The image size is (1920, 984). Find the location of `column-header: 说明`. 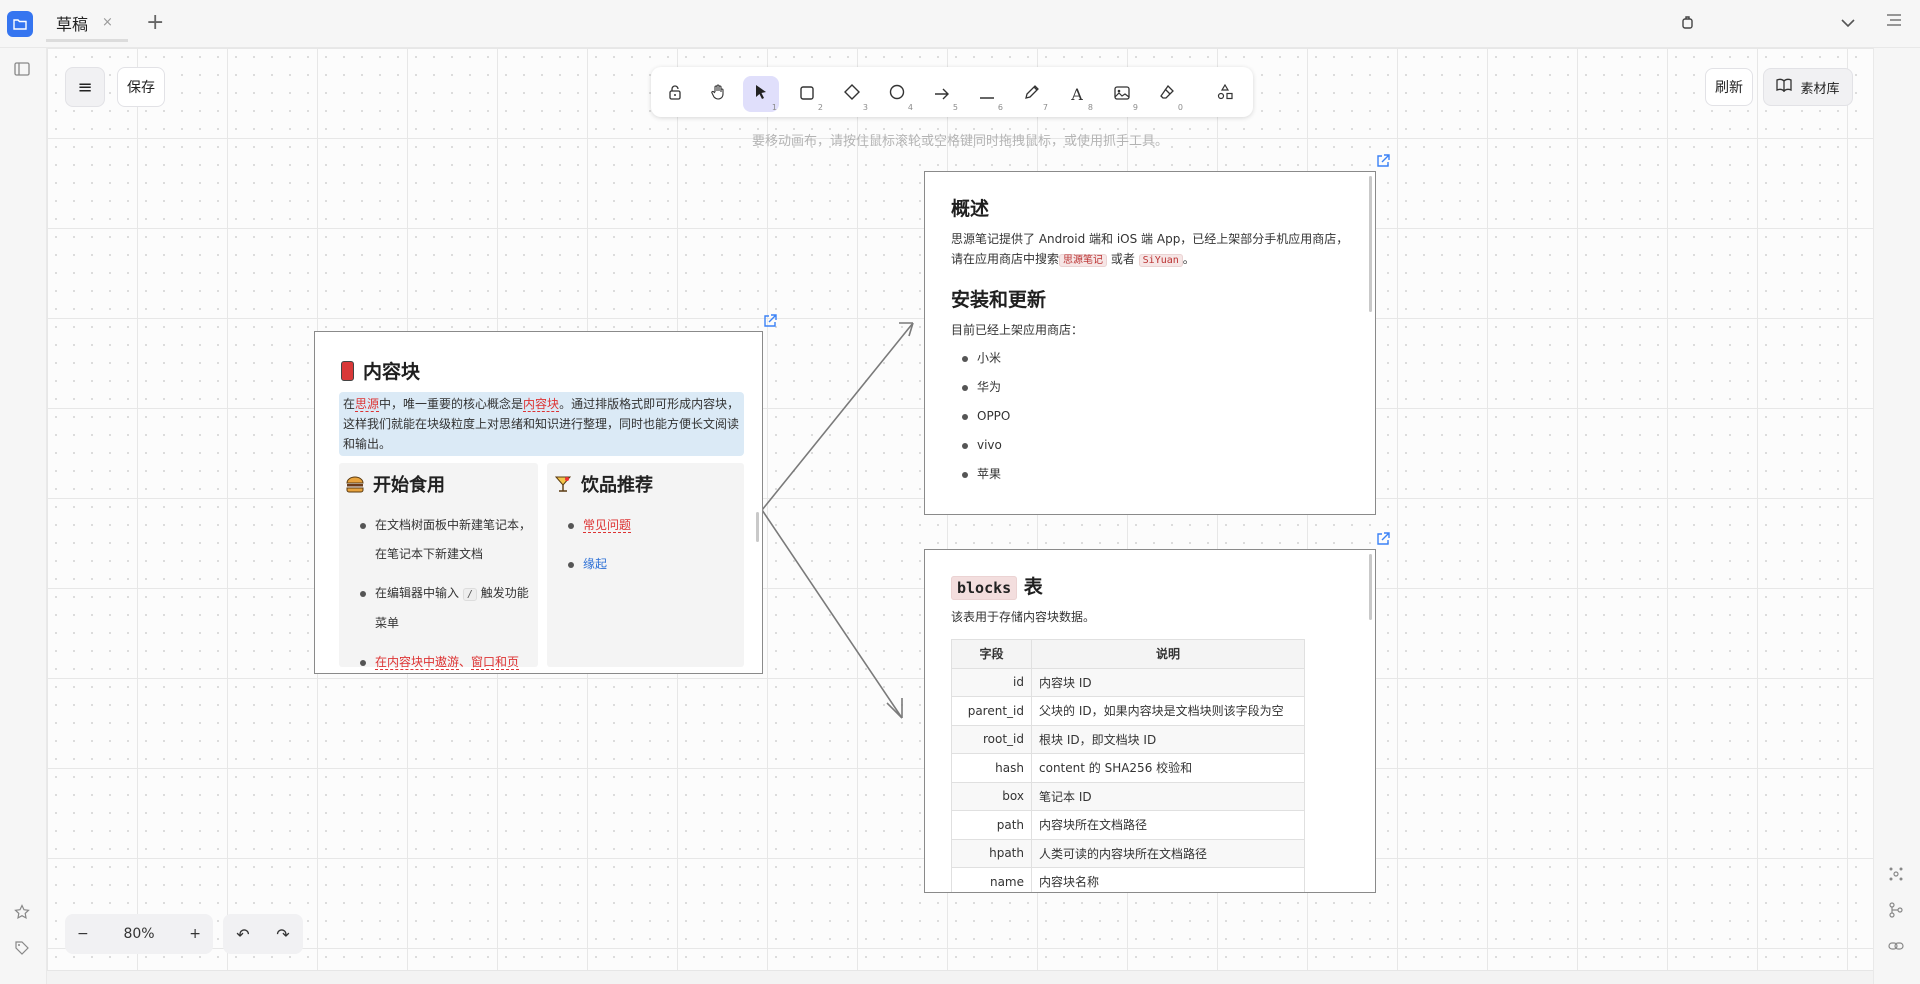

column-header: 说明 is located at coordinates (1168, 654).